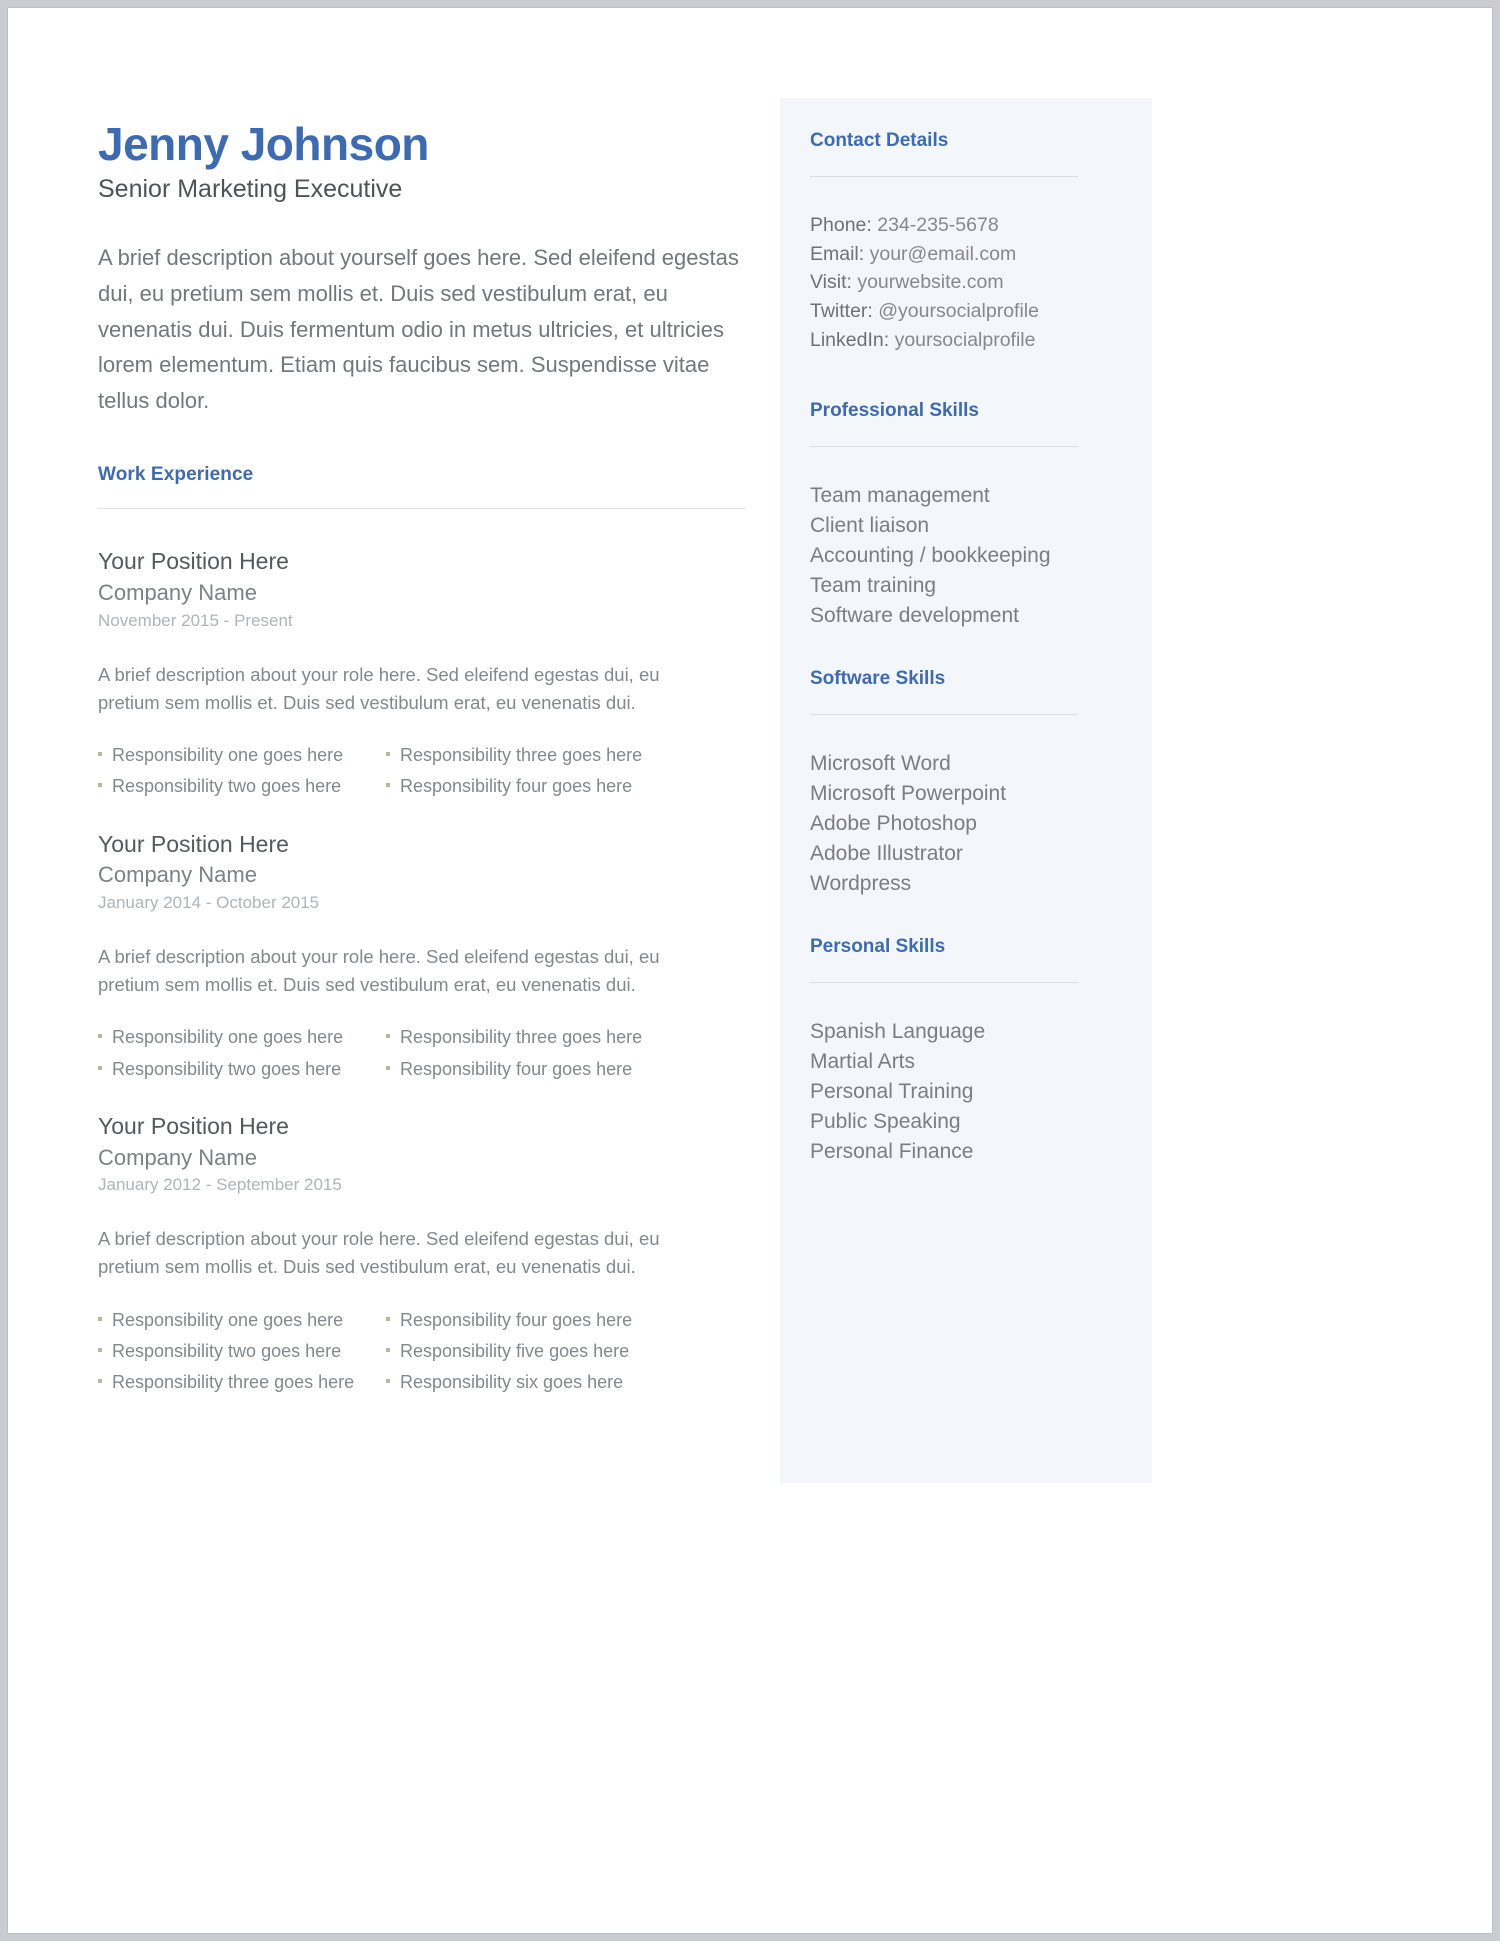  Describe the element at coordinates (894, 411) in the screenshot. I see `professional-skills-heading: Professional Skills` at that location.